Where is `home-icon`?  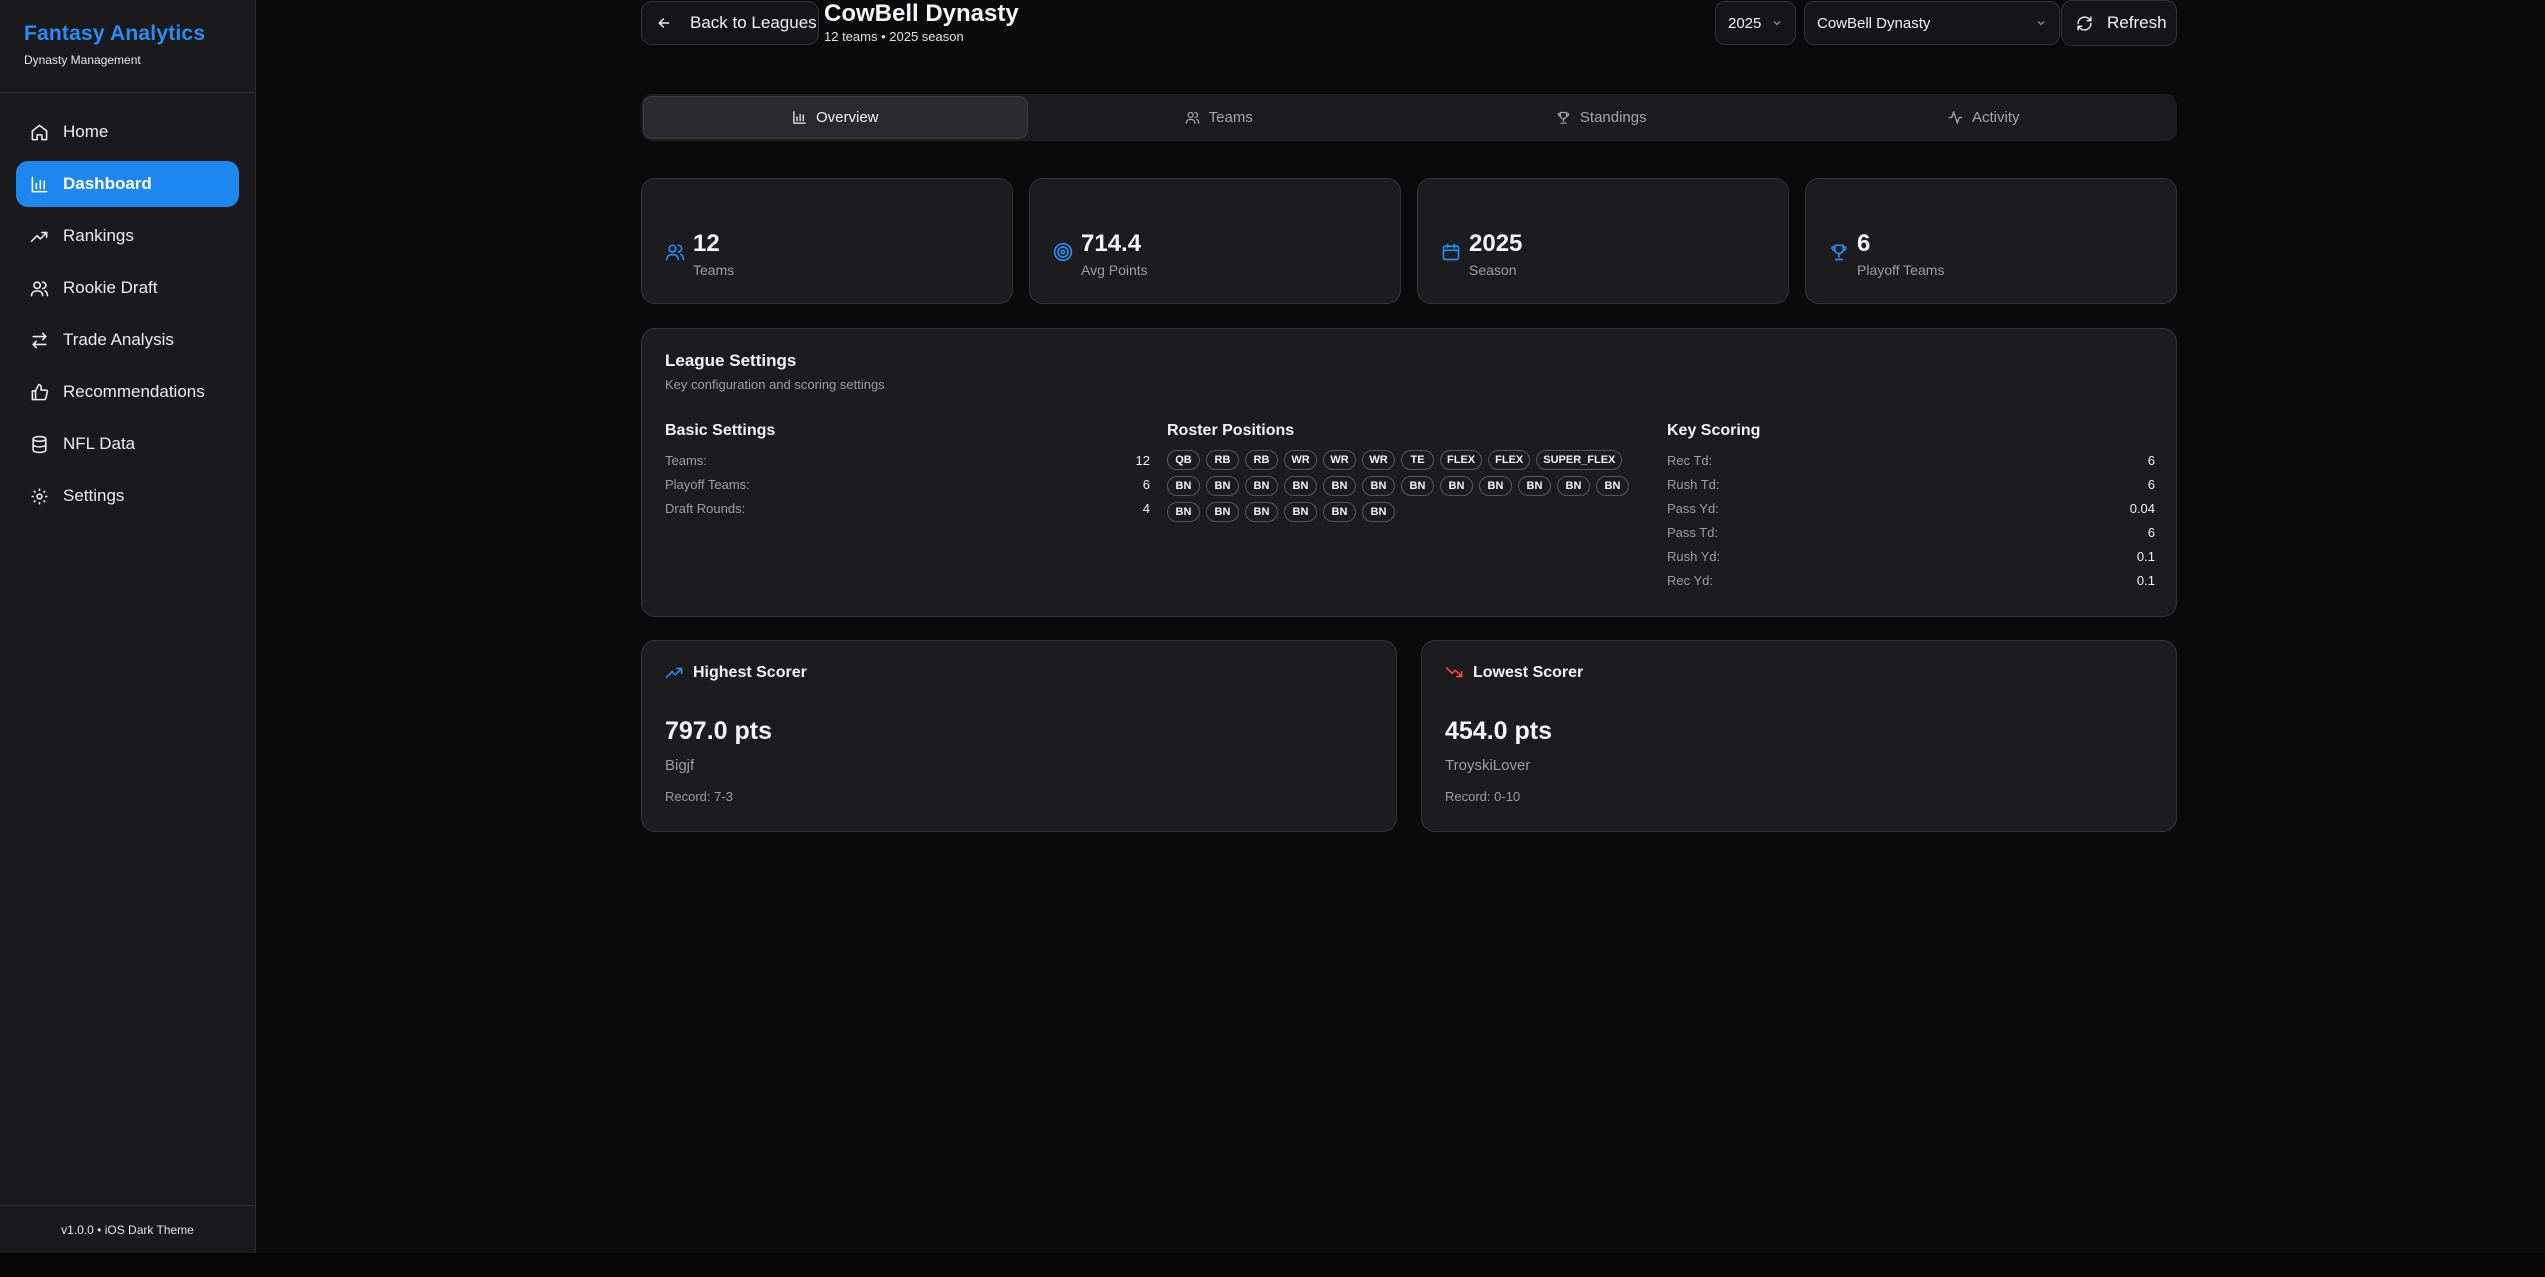 home-icon is located at coordinates (39, 132).